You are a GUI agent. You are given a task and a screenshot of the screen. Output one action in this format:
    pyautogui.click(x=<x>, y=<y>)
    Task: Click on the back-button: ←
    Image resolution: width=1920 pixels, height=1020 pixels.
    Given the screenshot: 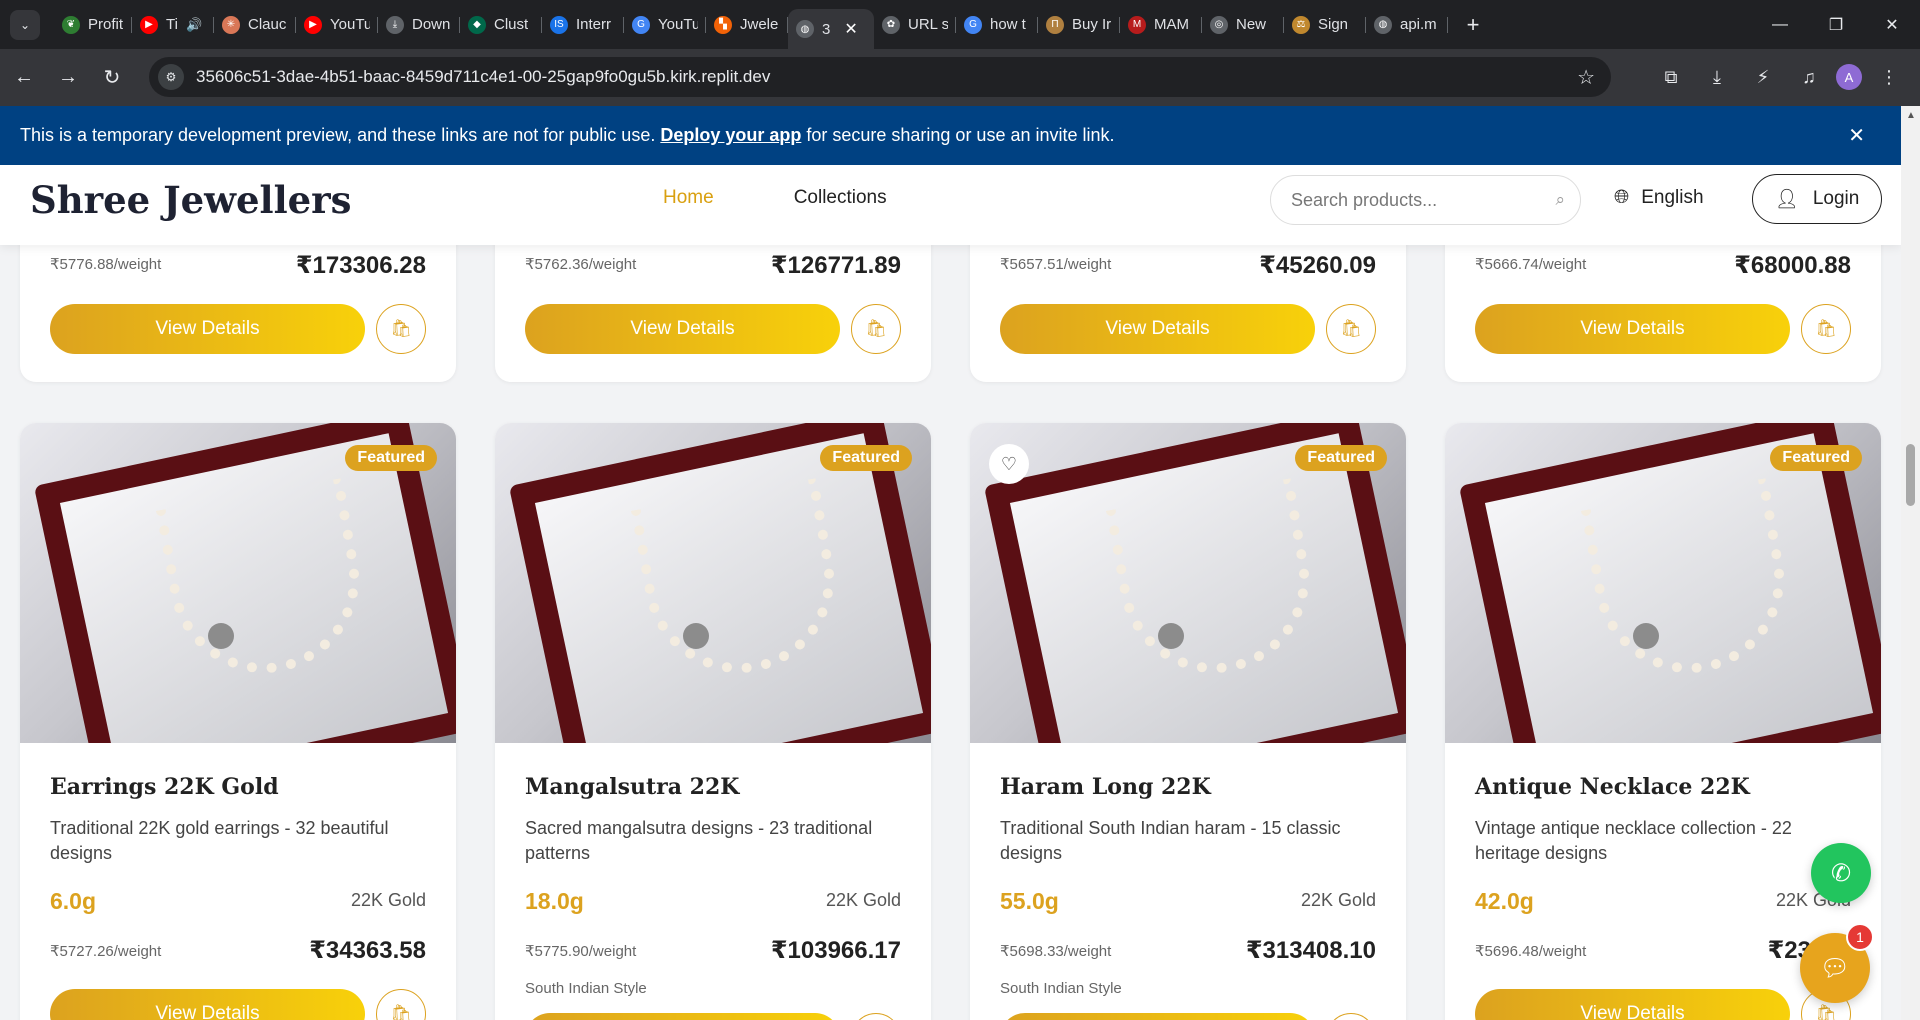 What is the action you would take?
    pyautogui.click(x=24, y=78)
    